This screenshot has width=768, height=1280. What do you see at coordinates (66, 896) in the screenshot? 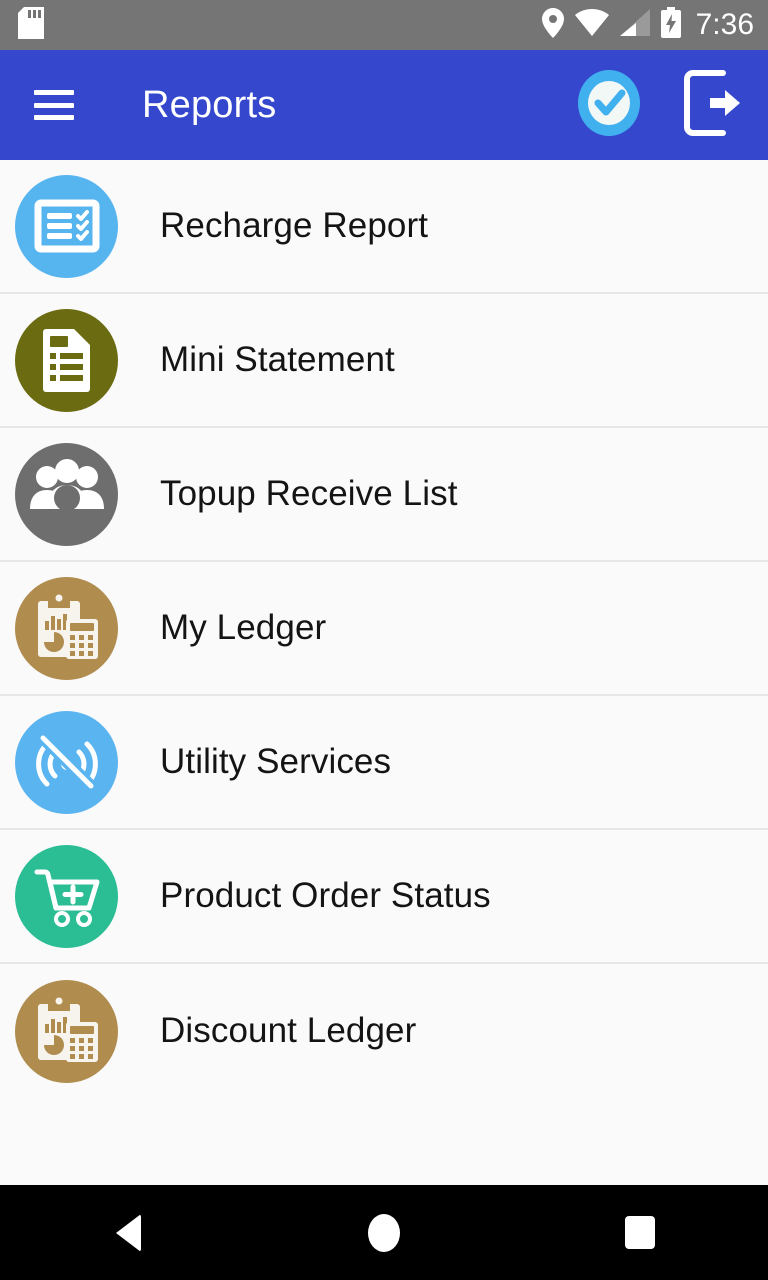
I see `cart-plus-icon` at bounding box center [66, 896].